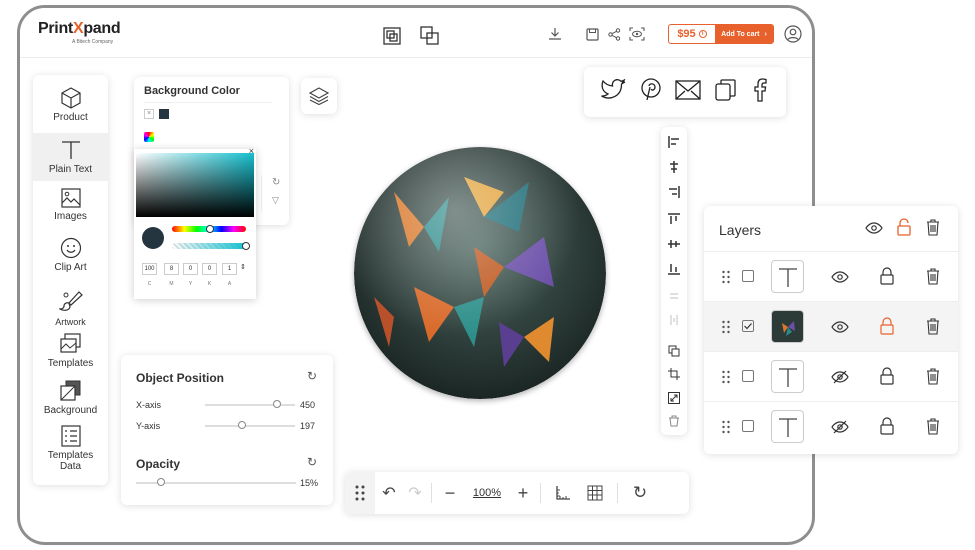 The height and width of the screenshot is (550, 975). Describe the element at coordinates (487, 493) in the screenshot. I see `zoom-level: 100%` at that location.